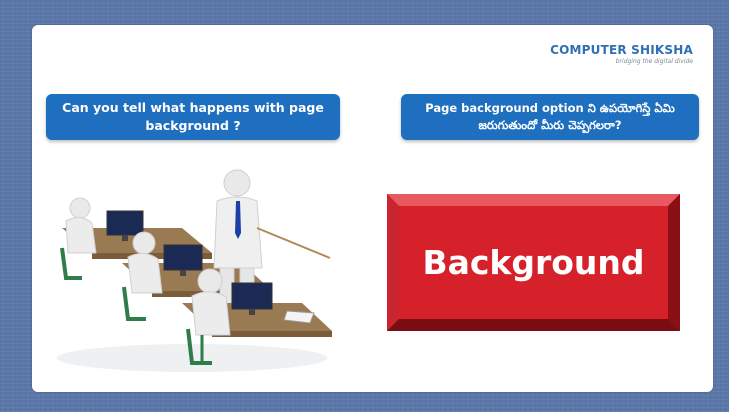 The image size is (729, 412). I want to click on background-button: Background, so click(533, 262).